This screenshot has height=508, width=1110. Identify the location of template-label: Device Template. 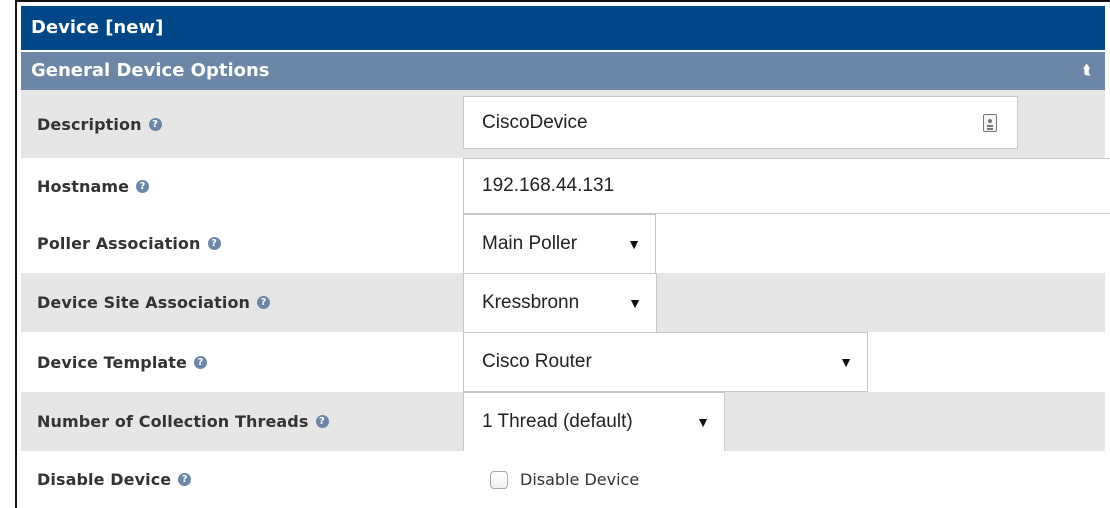
(112, 362).